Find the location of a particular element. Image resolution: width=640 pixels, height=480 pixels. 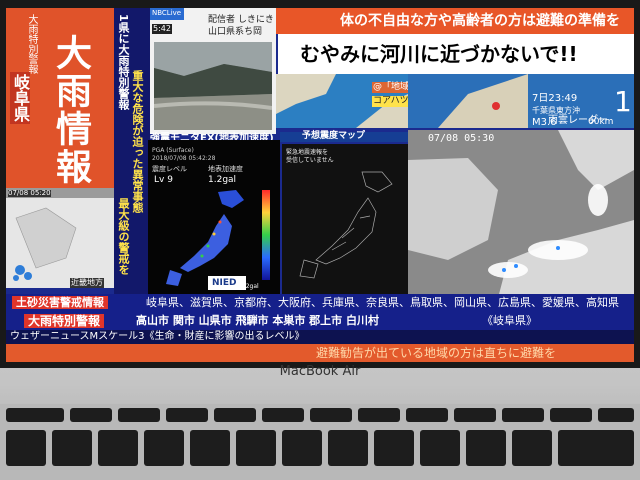

laptop-brand: MacBook Air is located at coordinates (320, 371).